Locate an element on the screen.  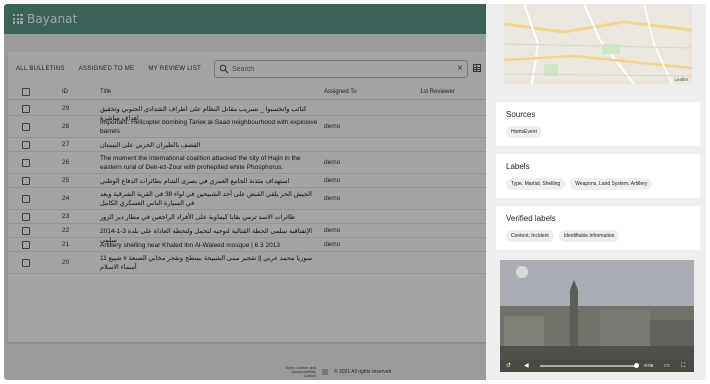
video-scrubber is located at coordinates (636, 365).